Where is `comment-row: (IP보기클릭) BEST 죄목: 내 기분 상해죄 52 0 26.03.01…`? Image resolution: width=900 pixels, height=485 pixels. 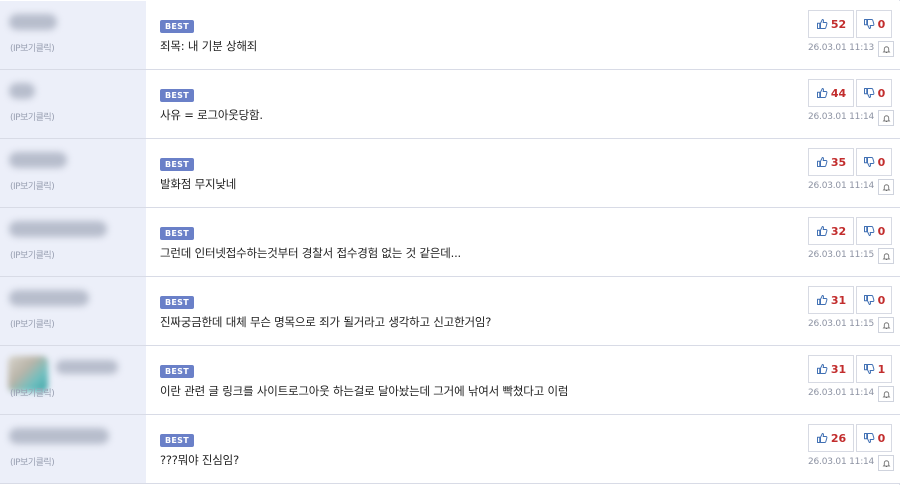 comment-row: (IP보기클릭) BEST 죄목: 내 기분 상해죄 52 0 26.03.01… is located at coordinates (450, 35).